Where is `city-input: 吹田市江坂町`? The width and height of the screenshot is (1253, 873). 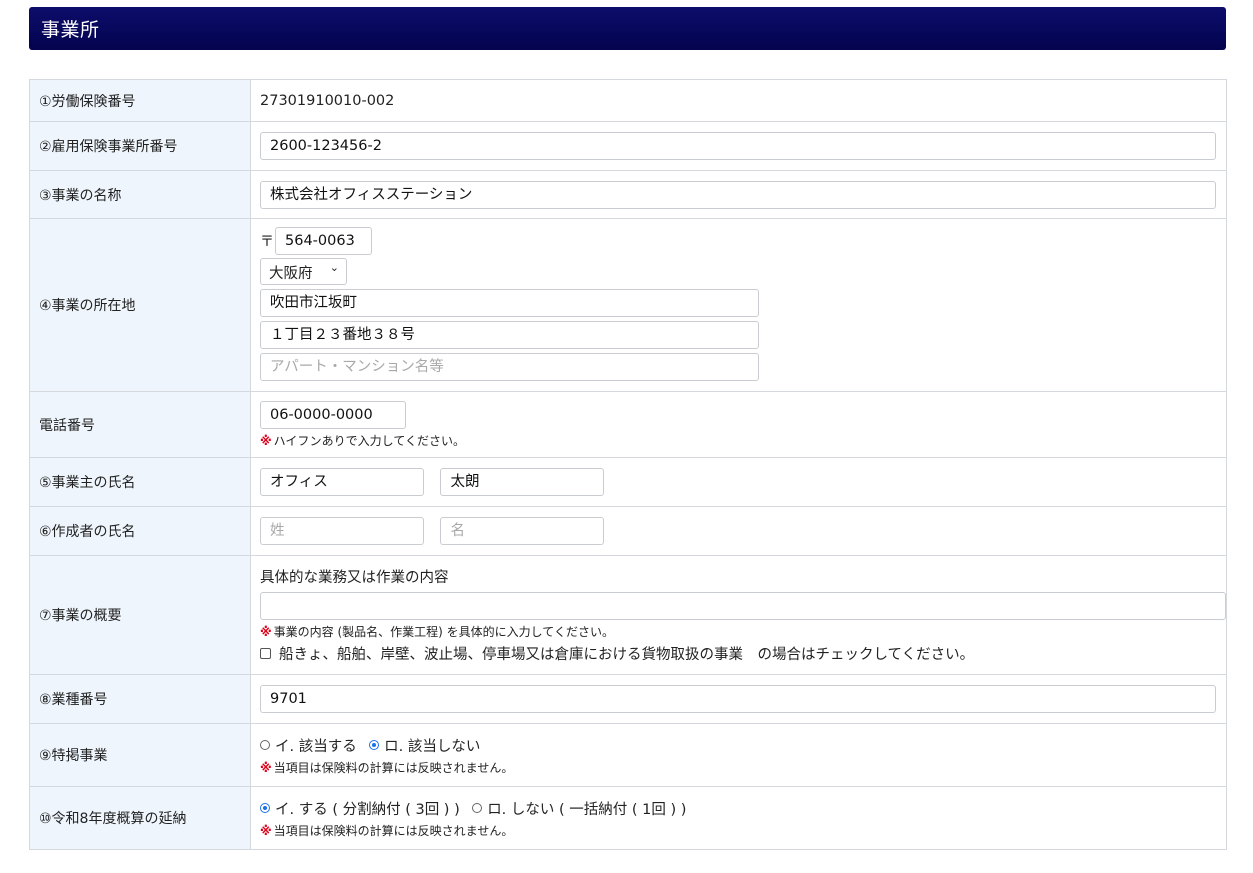
city-input: 吹田市江坂町 is located at coordinates (509, 303).